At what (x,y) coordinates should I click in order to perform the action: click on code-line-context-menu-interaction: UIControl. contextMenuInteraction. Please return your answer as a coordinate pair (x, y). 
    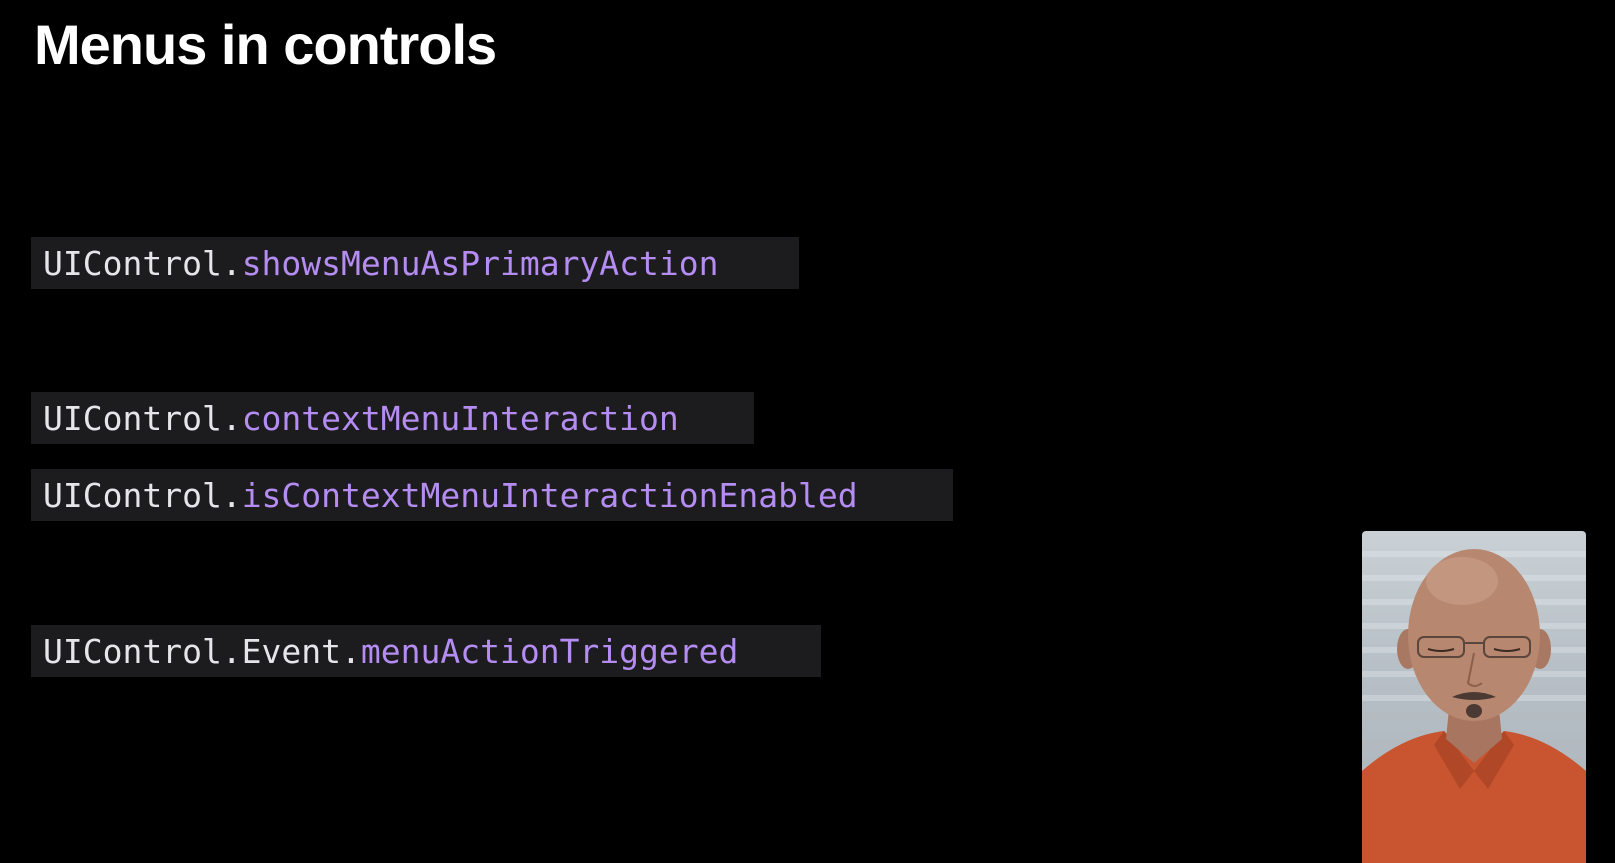
    Looking at the image, I should click on (392, 418).